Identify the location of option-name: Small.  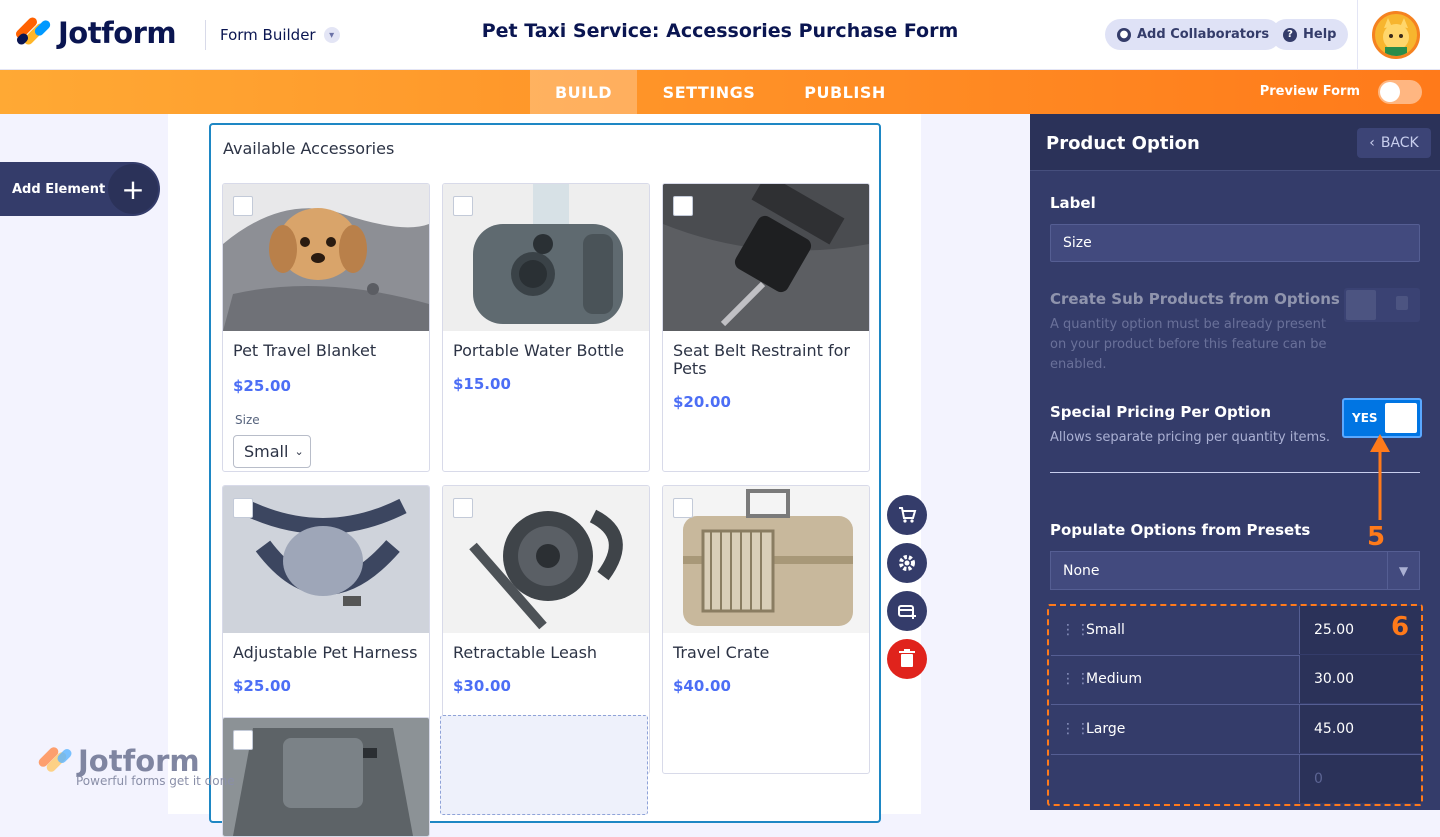
(1105, 630).